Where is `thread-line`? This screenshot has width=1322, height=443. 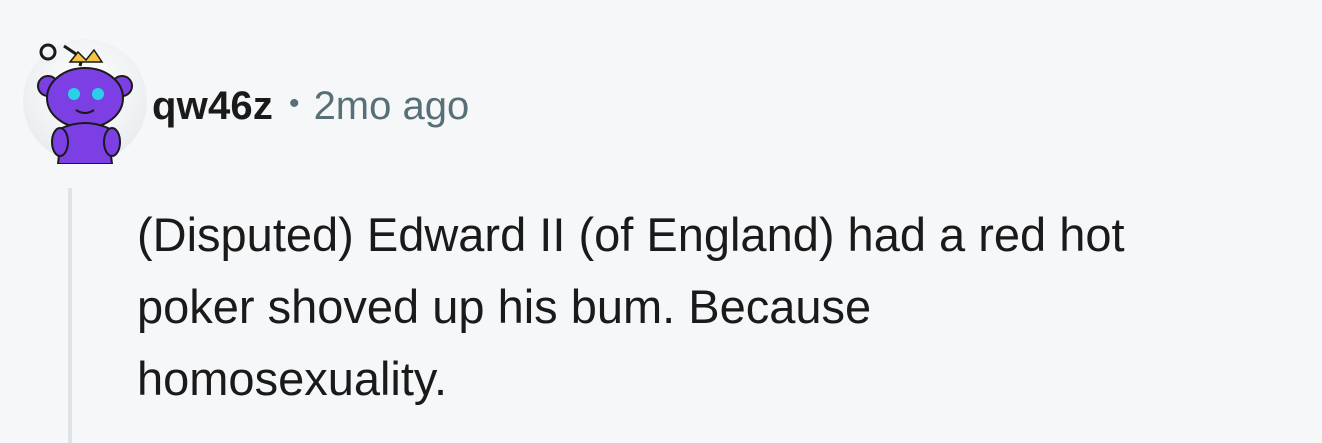
thread-line is located at coordinates (70, 315).